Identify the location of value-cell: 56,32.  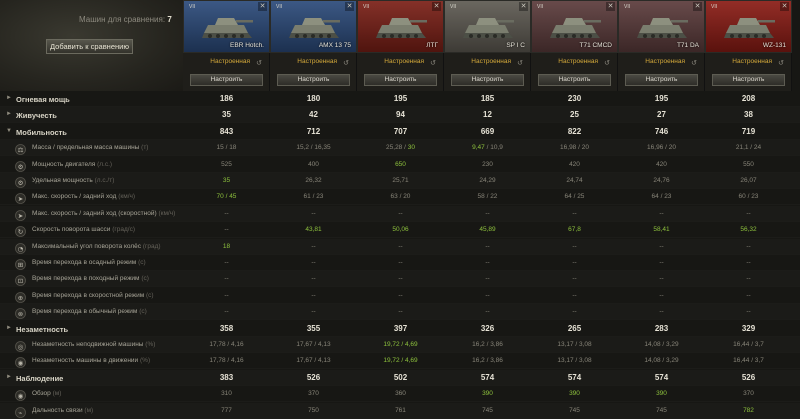
(748, 230).